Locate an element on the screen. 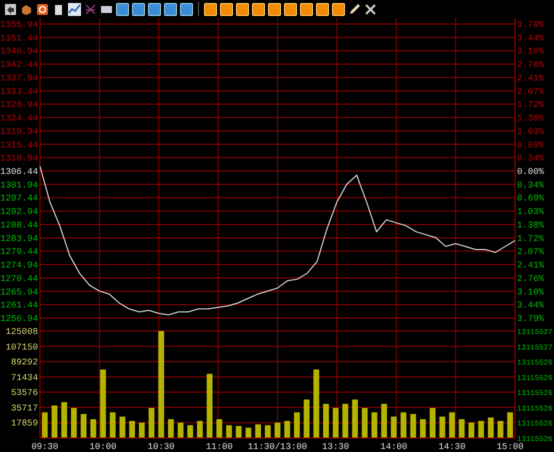 This screenshot has width=554, height=452. price-axis-label: 1355.94 is located at coordinates (19, 25).